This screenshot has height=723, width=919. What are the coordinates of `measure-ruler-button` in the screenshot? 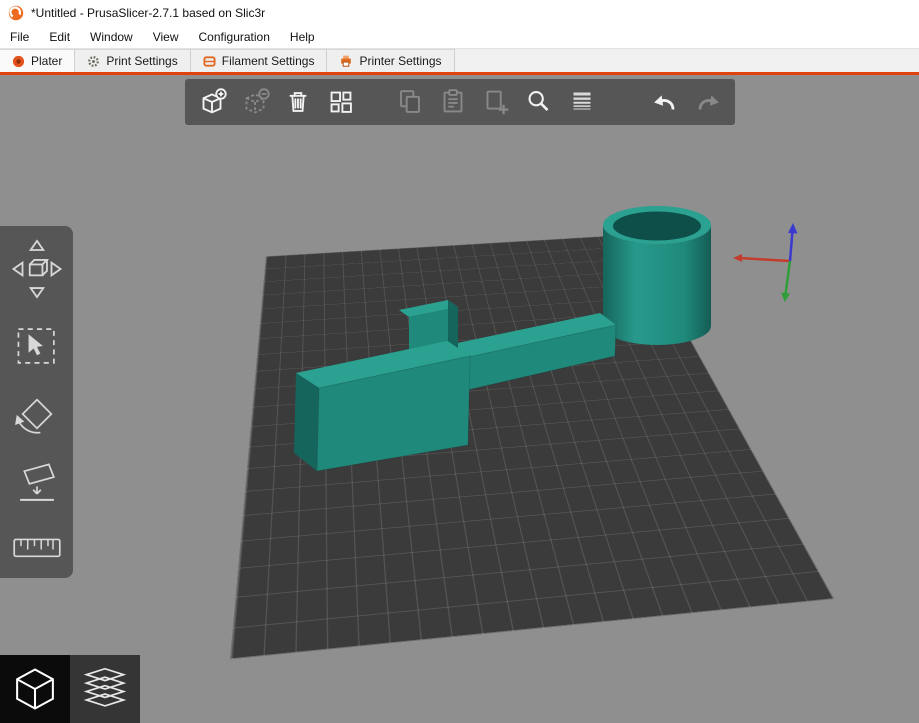 It's located at (37, 547).